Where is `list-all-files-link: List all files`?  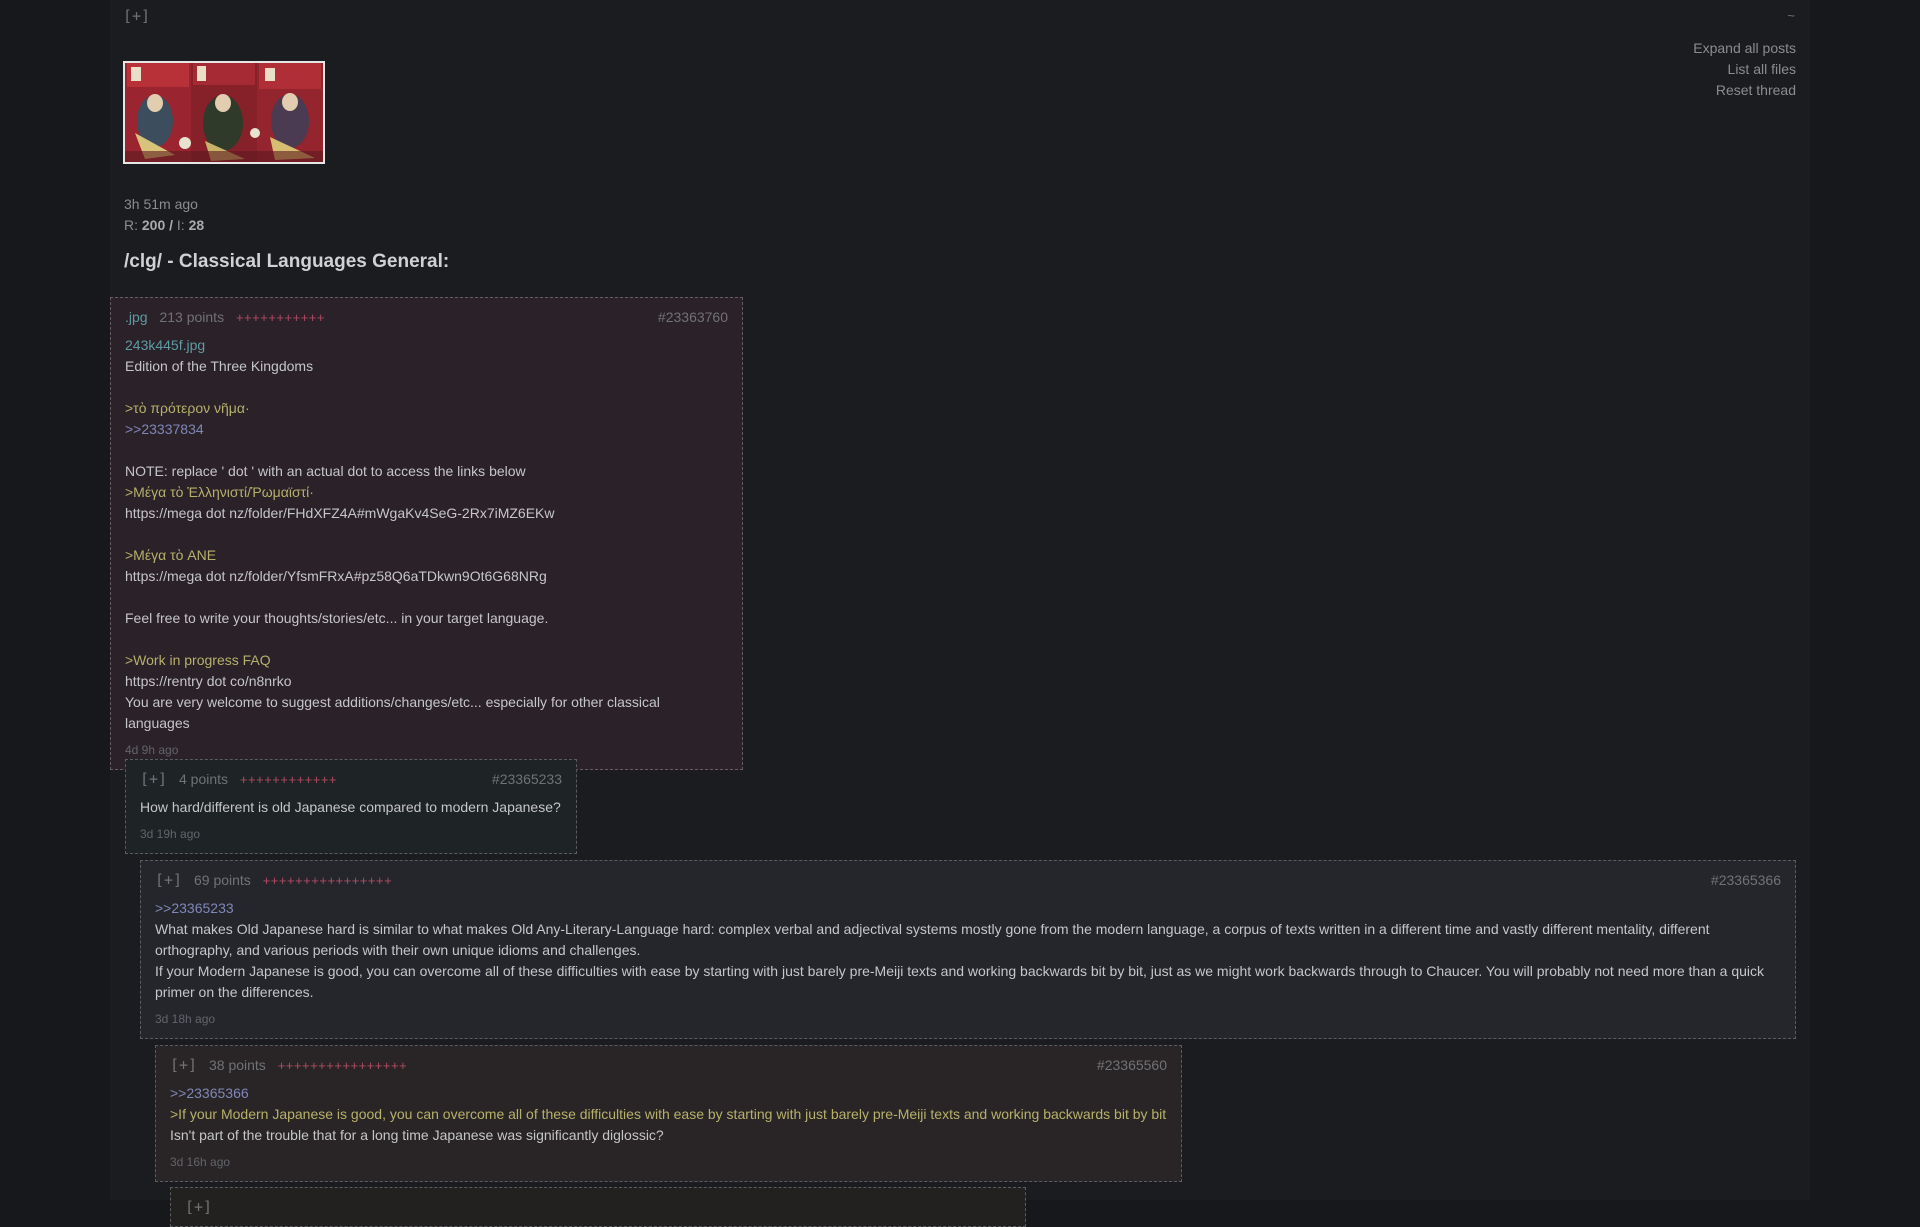 list-all-files-link: List all files is located at coordinates (1744, 69).